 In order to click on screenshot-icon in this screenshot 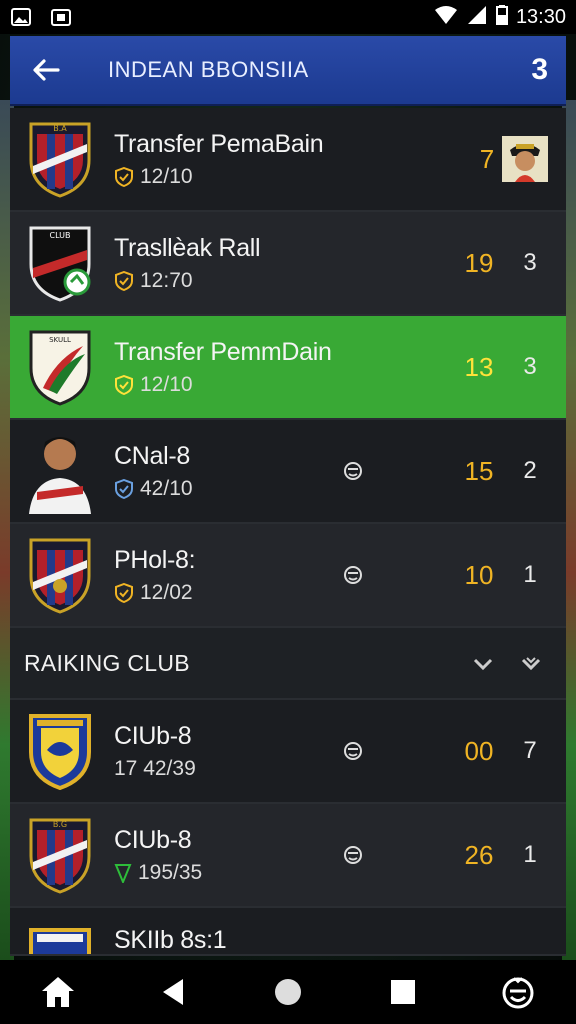, I will do `click(61, 17)`.